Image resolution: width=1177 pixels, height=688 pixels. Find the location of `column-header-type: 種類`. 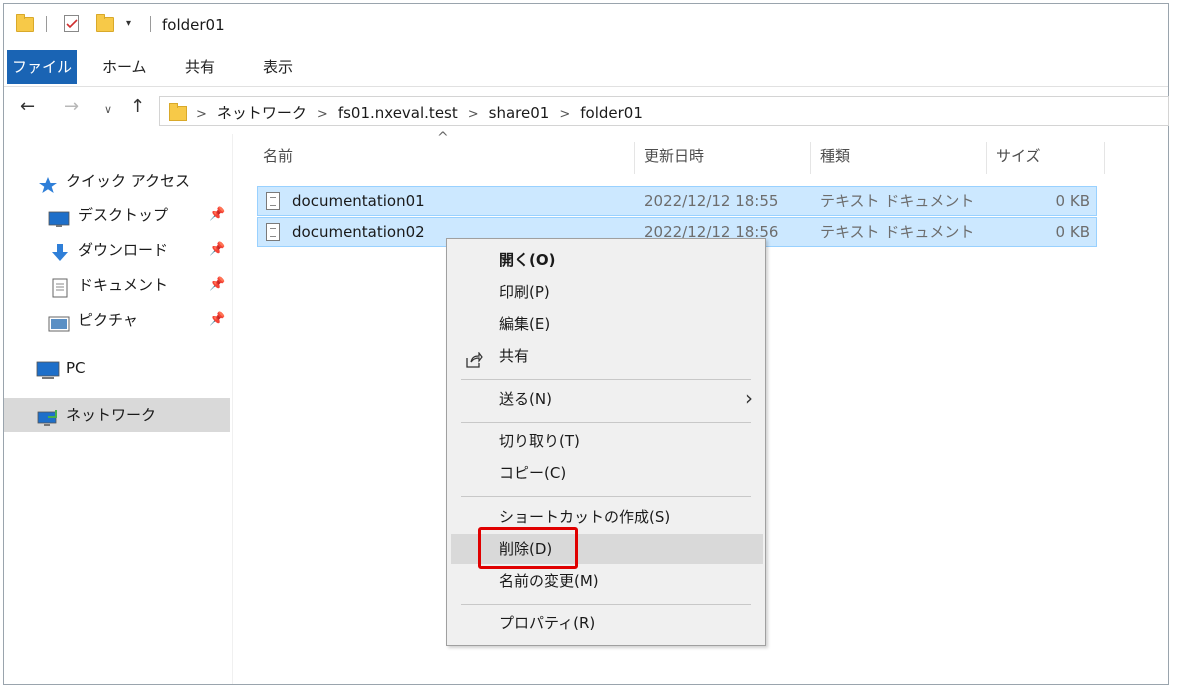

column-header-type: 種類 is located at coordinates (835, 156).